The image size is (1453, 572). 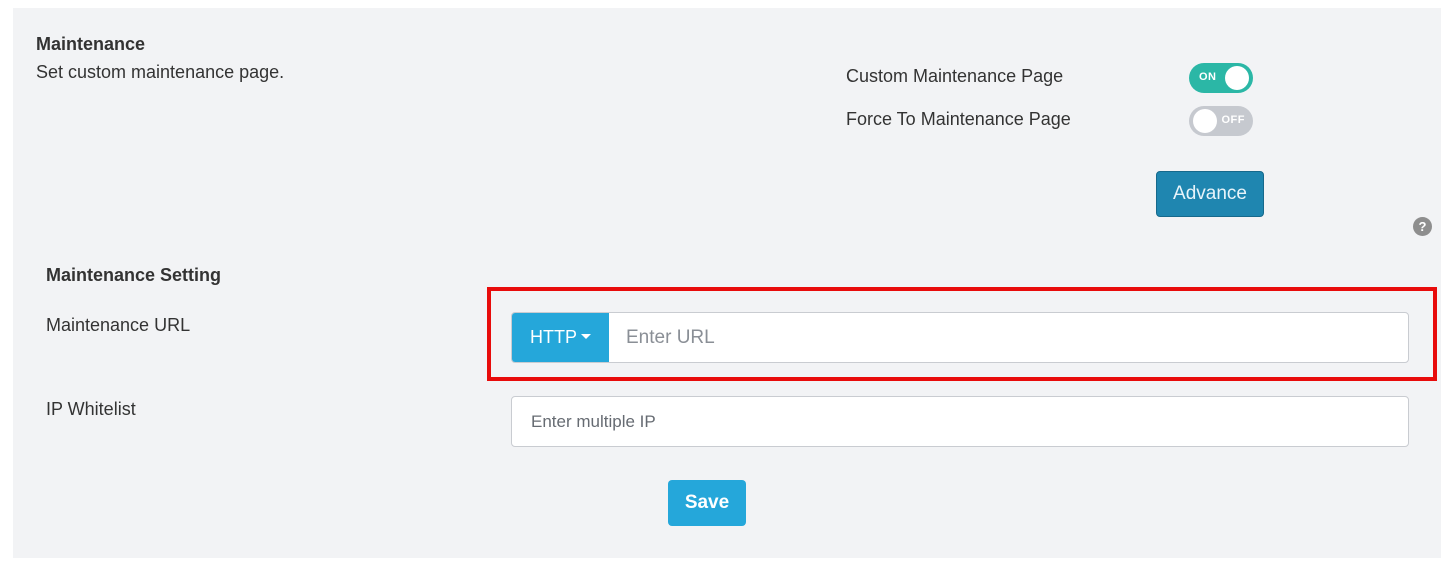 What do you see at coordinates (1210, 194) in the screenshot?
I see `advance-button: Advance` at bounding box center [1210, 194].